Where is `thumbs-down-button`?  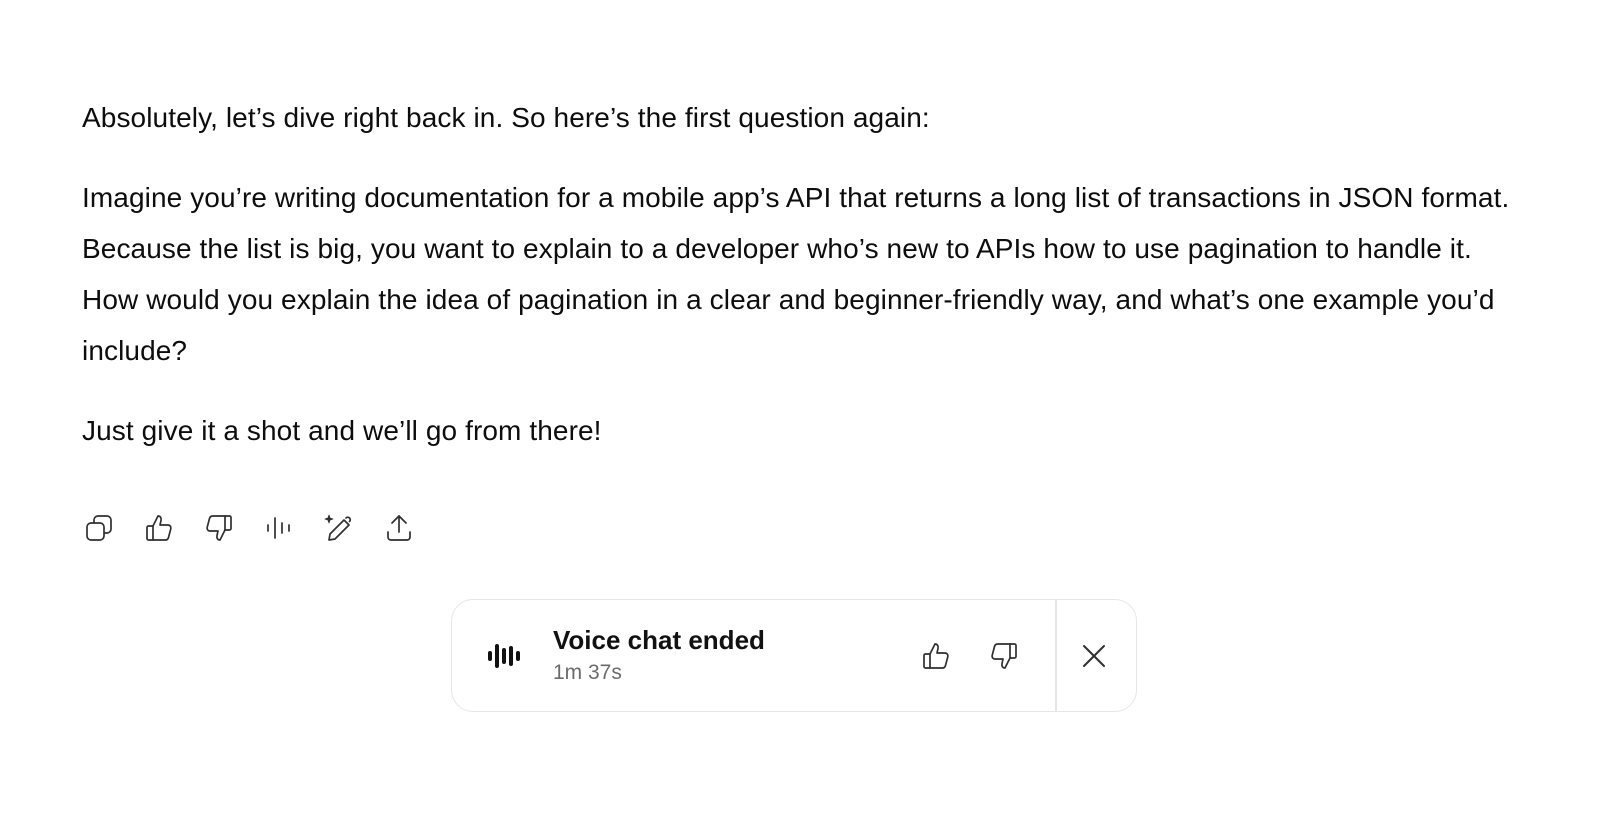
thumbs-down-button is located at coordinates (219, 528).